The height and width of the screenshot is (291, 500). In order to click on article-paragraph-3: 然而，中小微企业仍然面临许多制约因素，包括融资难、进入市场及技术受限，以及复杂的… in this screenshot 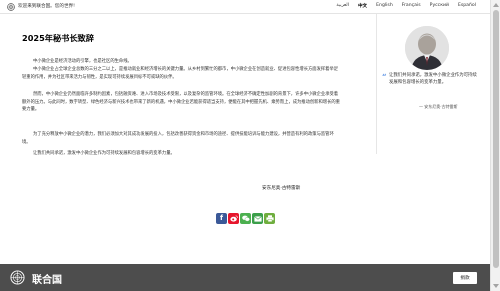, I will do `click(181, 102)`.